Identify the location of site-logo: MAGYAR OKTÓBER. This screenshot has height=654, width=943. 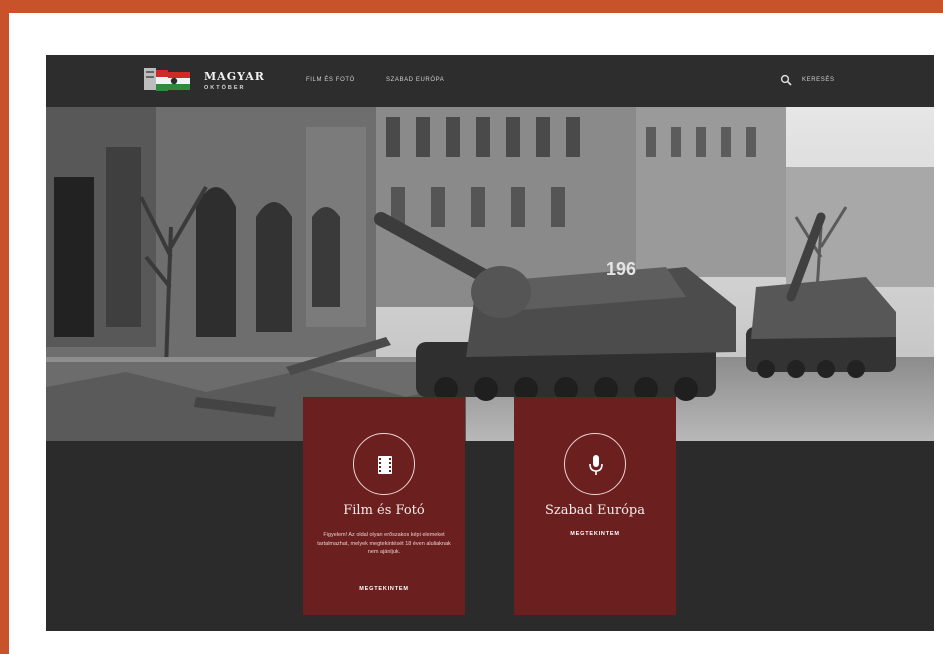
(207, 82).